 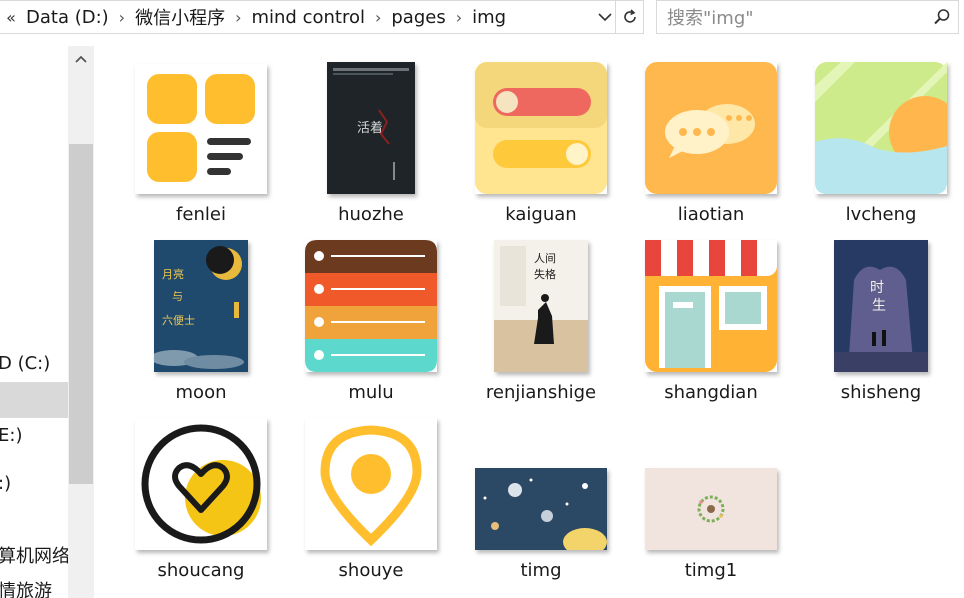 I want to click on file-name: shouye, so click(x=371, y=570).